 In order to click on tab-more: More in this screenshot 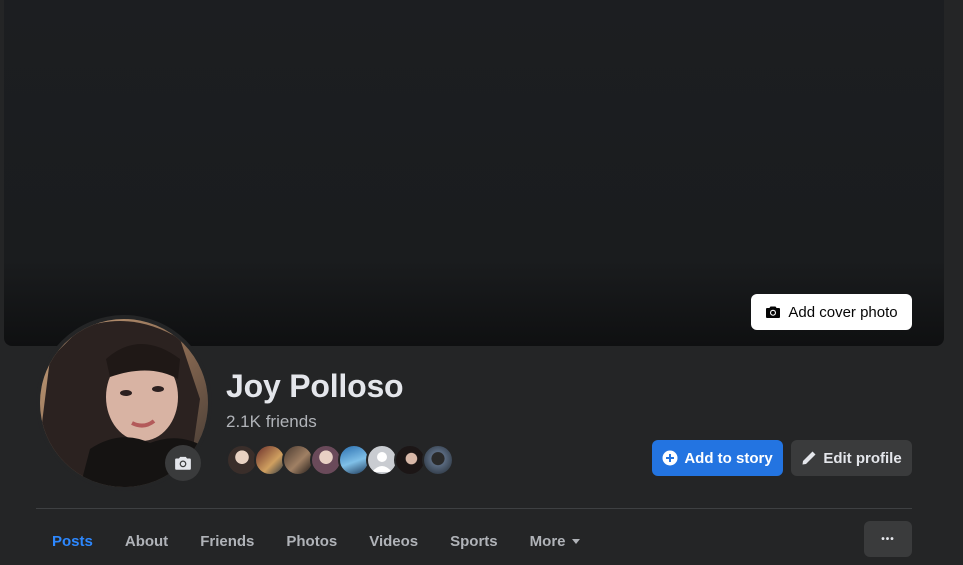, I will do `click(555, 541)`.